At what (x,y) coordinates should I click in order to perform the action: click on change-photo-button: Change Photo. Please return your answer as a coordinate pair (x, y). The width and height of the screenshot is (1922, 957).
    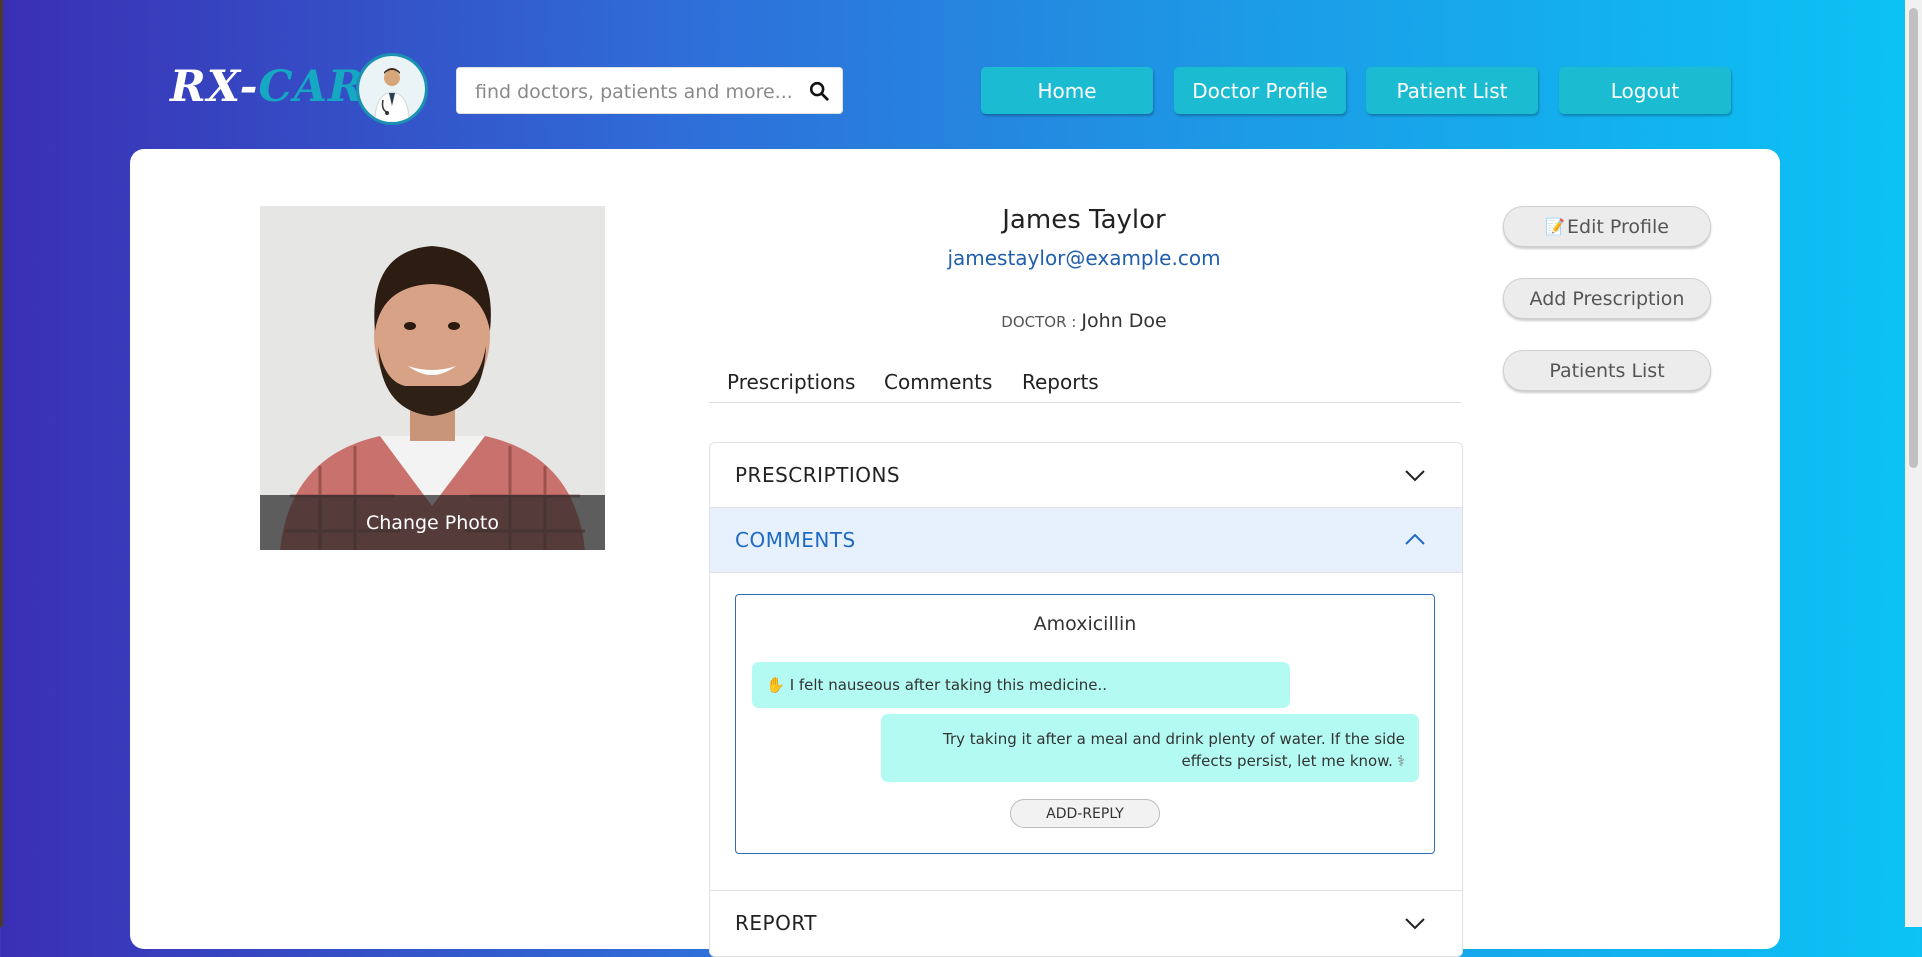
    Looking at the image, I should click on (432, 522).